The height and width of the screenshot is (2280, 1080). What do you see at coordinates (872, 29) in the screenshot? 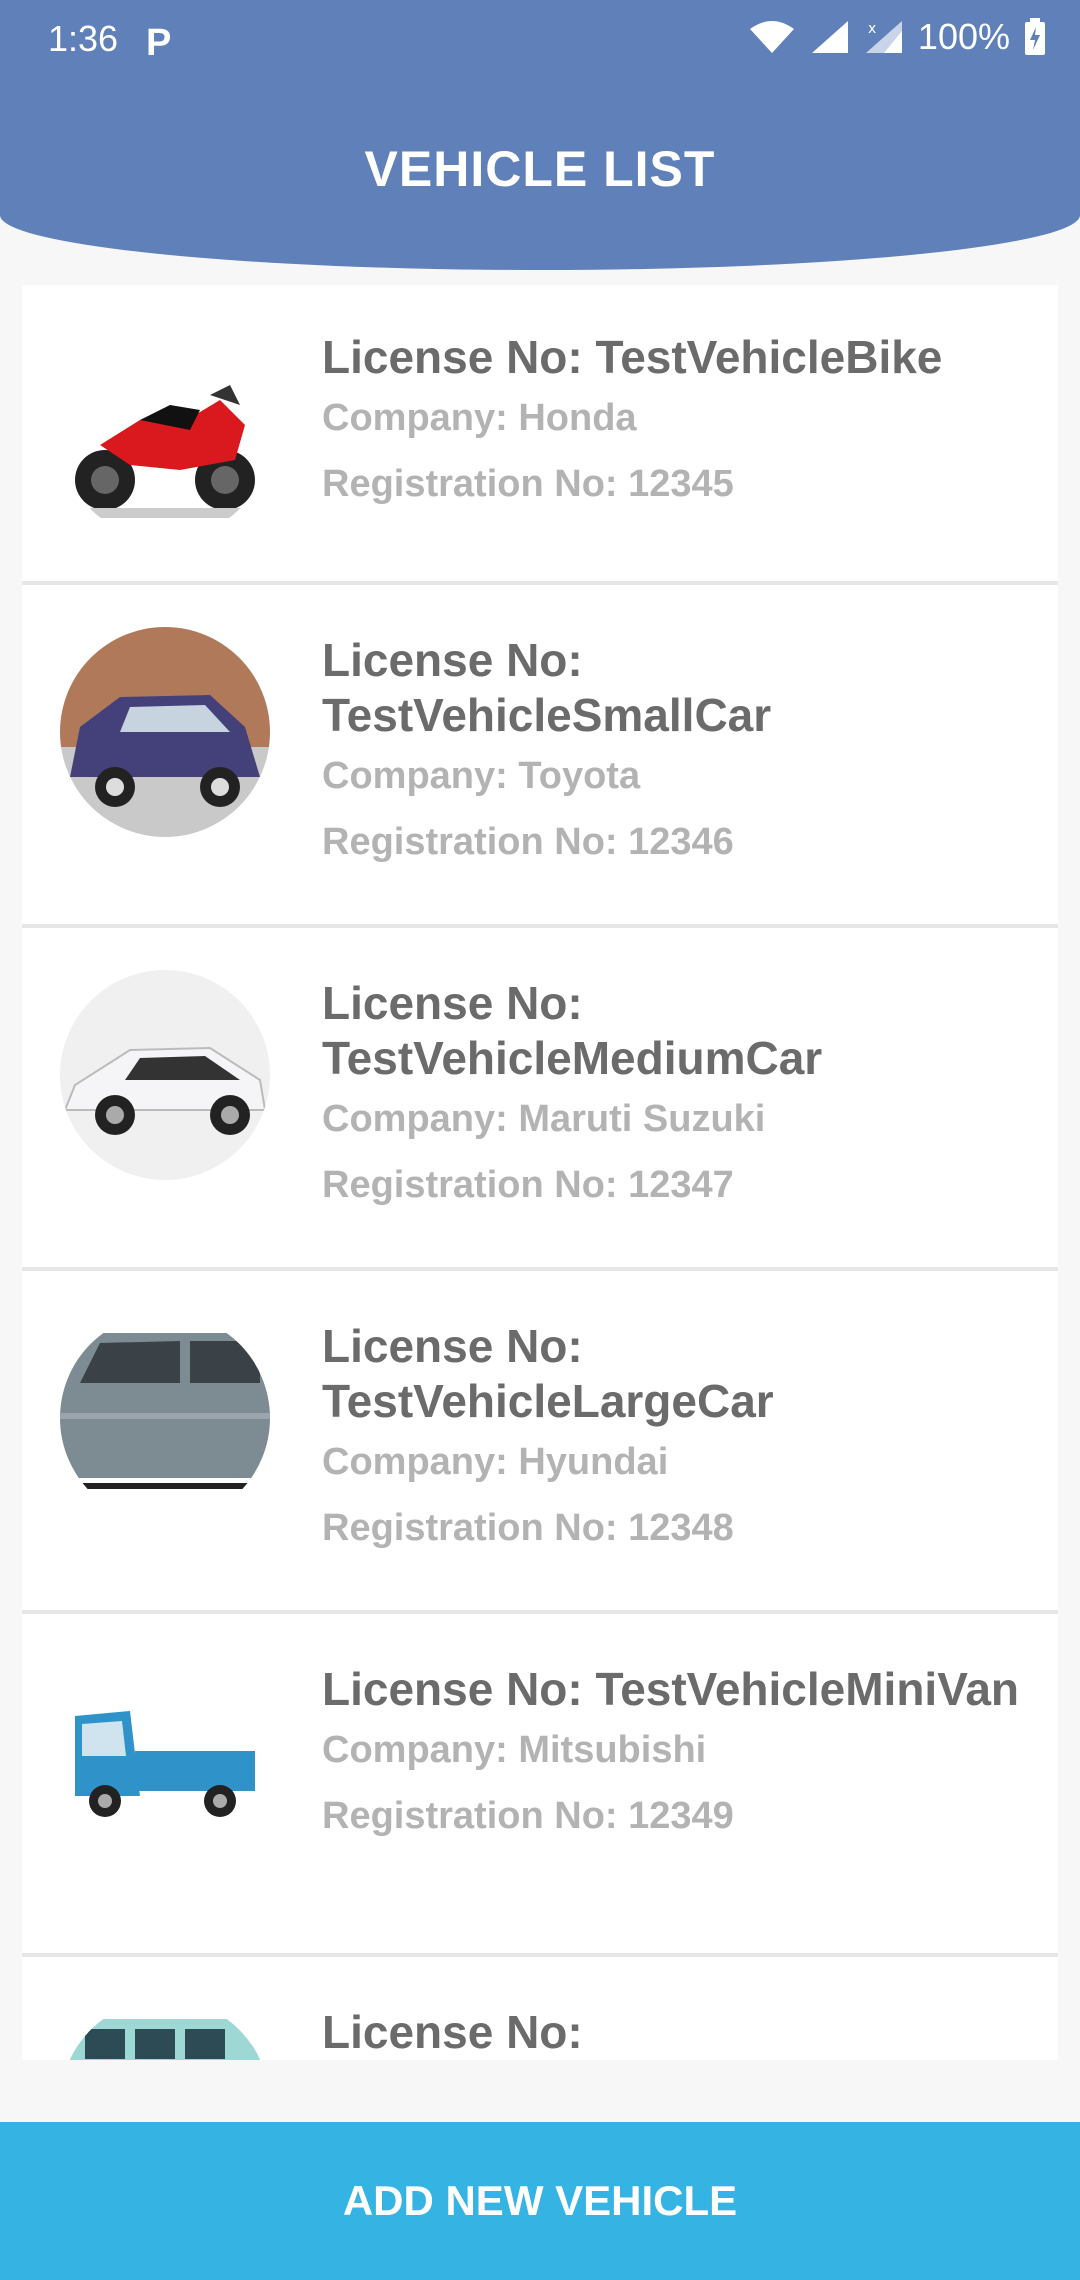
I see `svg-text: x` at bounding box center [872, 29].